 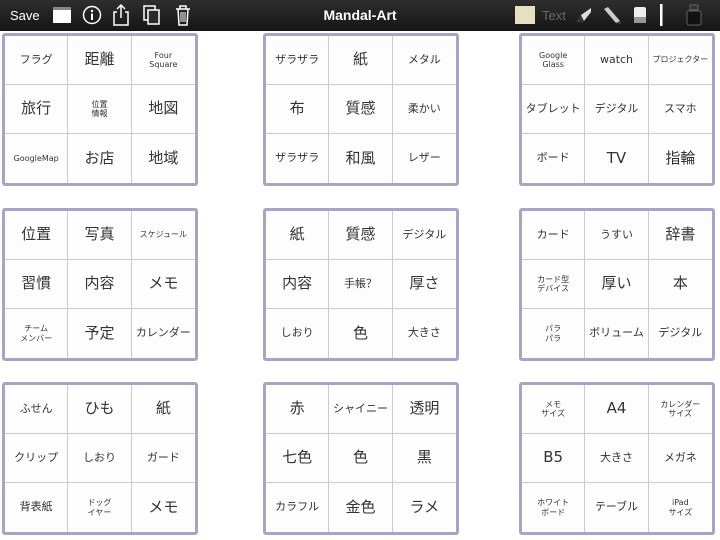 I want to click on grid-cell: 色, so click(x=361, y=333).